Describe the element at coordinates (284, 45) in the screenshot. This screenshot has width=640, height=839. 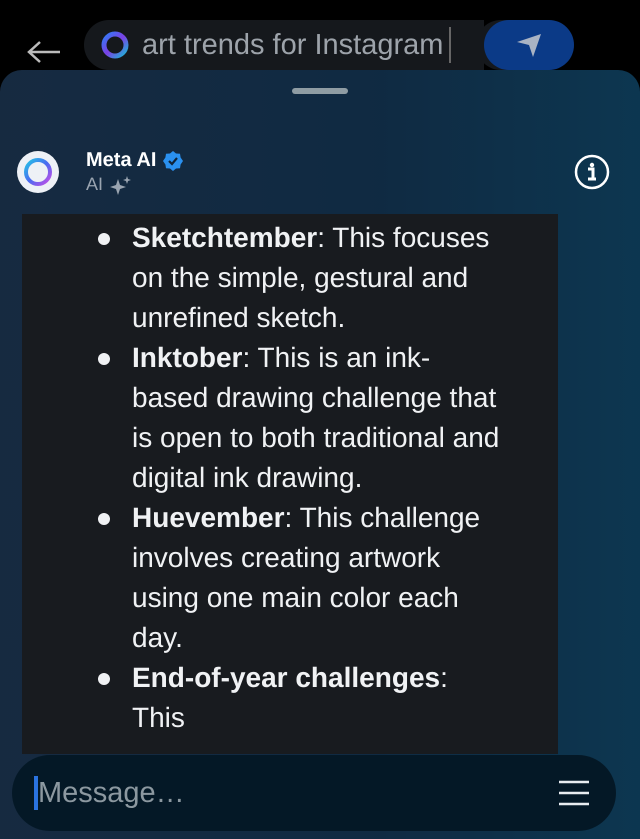
I see `search-field: art trends for Instagram` at that location.